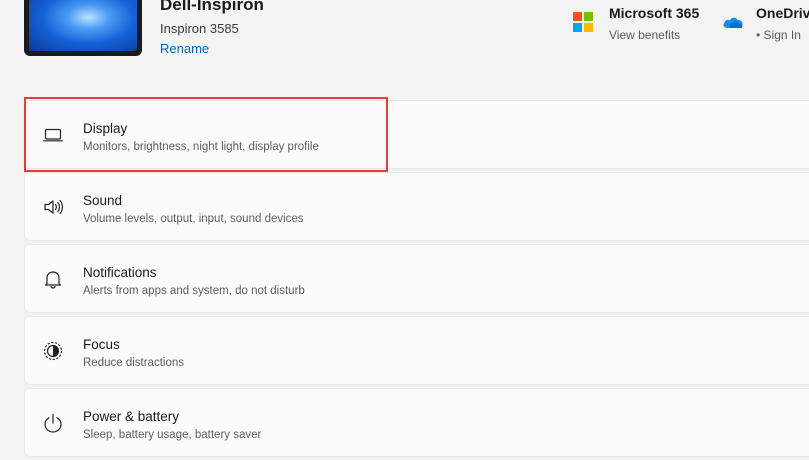  What do you see at coordinates (212, 7) in the screenshot?
I see `device-name: Dell-Inspiron` at bounding box center [212, 7].